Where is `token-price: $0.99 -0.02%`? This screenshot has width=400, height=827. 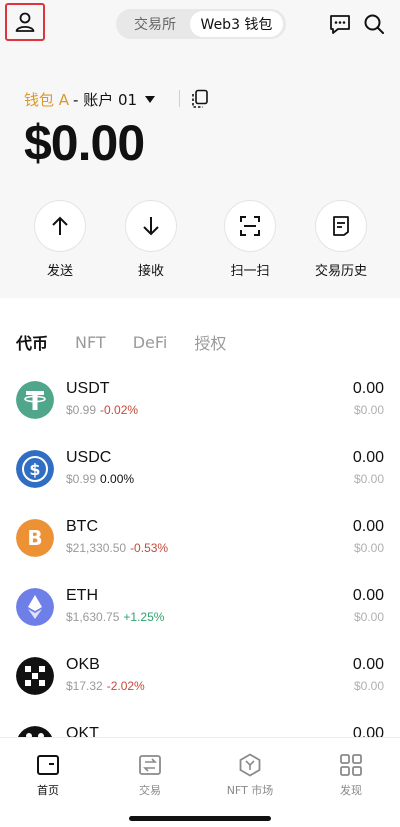 token-price: $0.99 -0.02% is located at coordinates (102, 410).